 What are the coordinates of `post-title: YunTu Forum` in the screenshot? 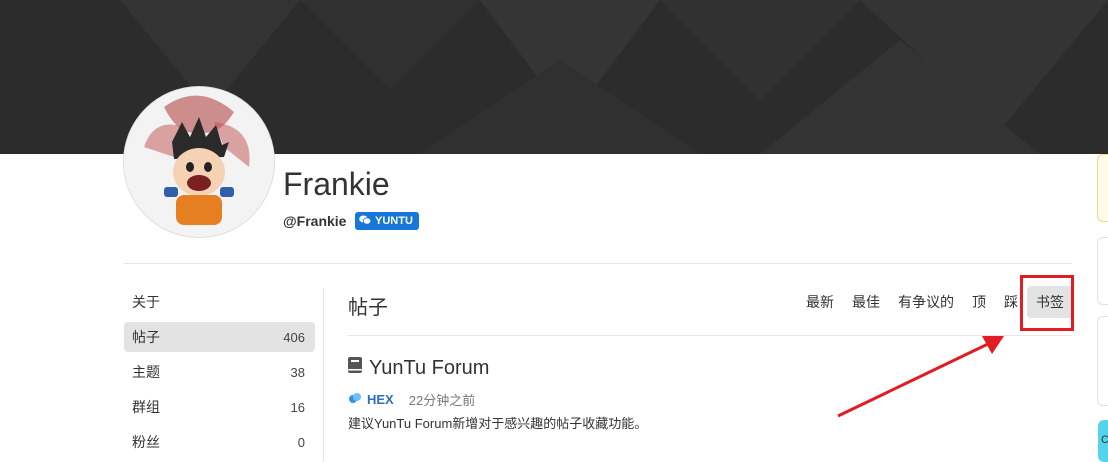 It's located at (418, 368).